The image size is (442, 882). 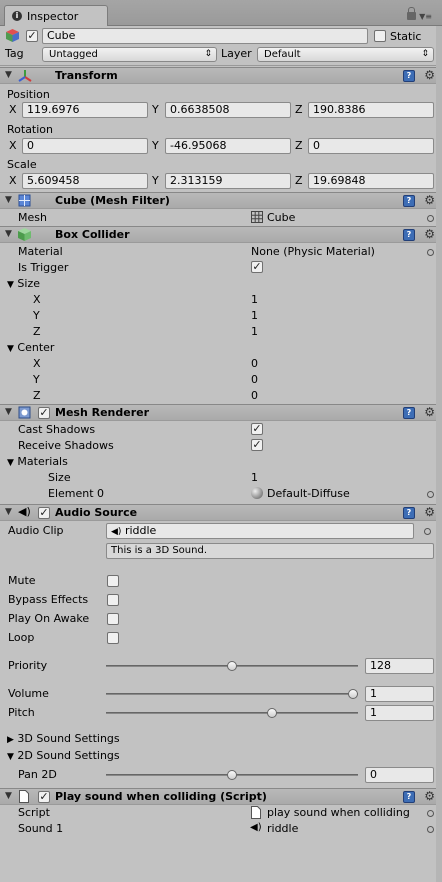 What do you see at coordinates (221, 412) in the screenshot?
I see `mesh-renderer-header: ▼ ✓ Mesh Renderer ? ⚙` at bounding box center [221, 412].